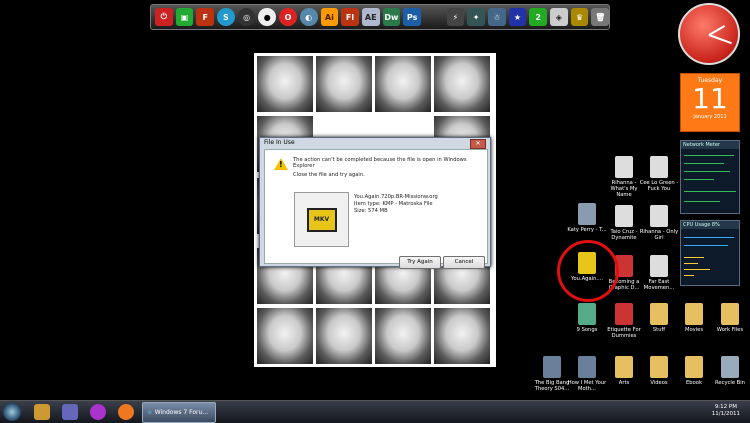 The height and width of the screenshot is (423, 750). I want to click on game-icon-6: ◈, so click(559, 17).